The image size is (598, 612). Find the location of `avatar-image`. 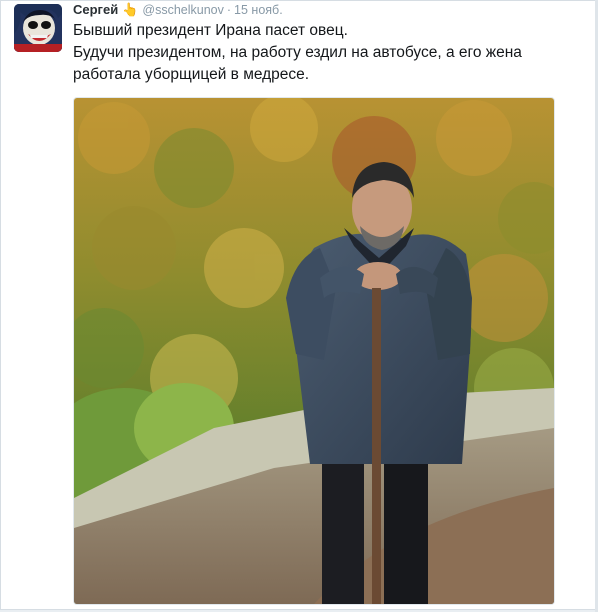

avatar-image is located at coordinates (38, 28).